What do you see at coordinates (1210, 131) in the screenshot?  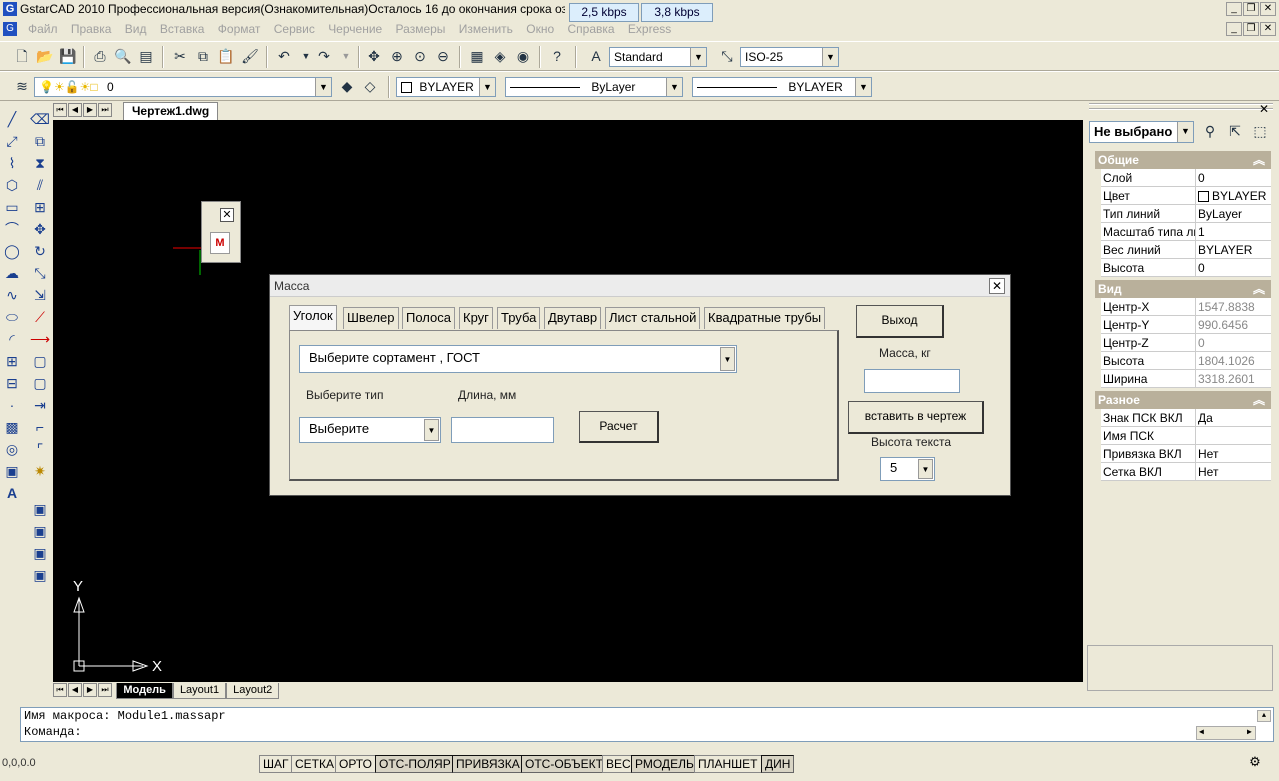 I see `pickadd-icon: ⚲` at bounding box center [1210, 131].